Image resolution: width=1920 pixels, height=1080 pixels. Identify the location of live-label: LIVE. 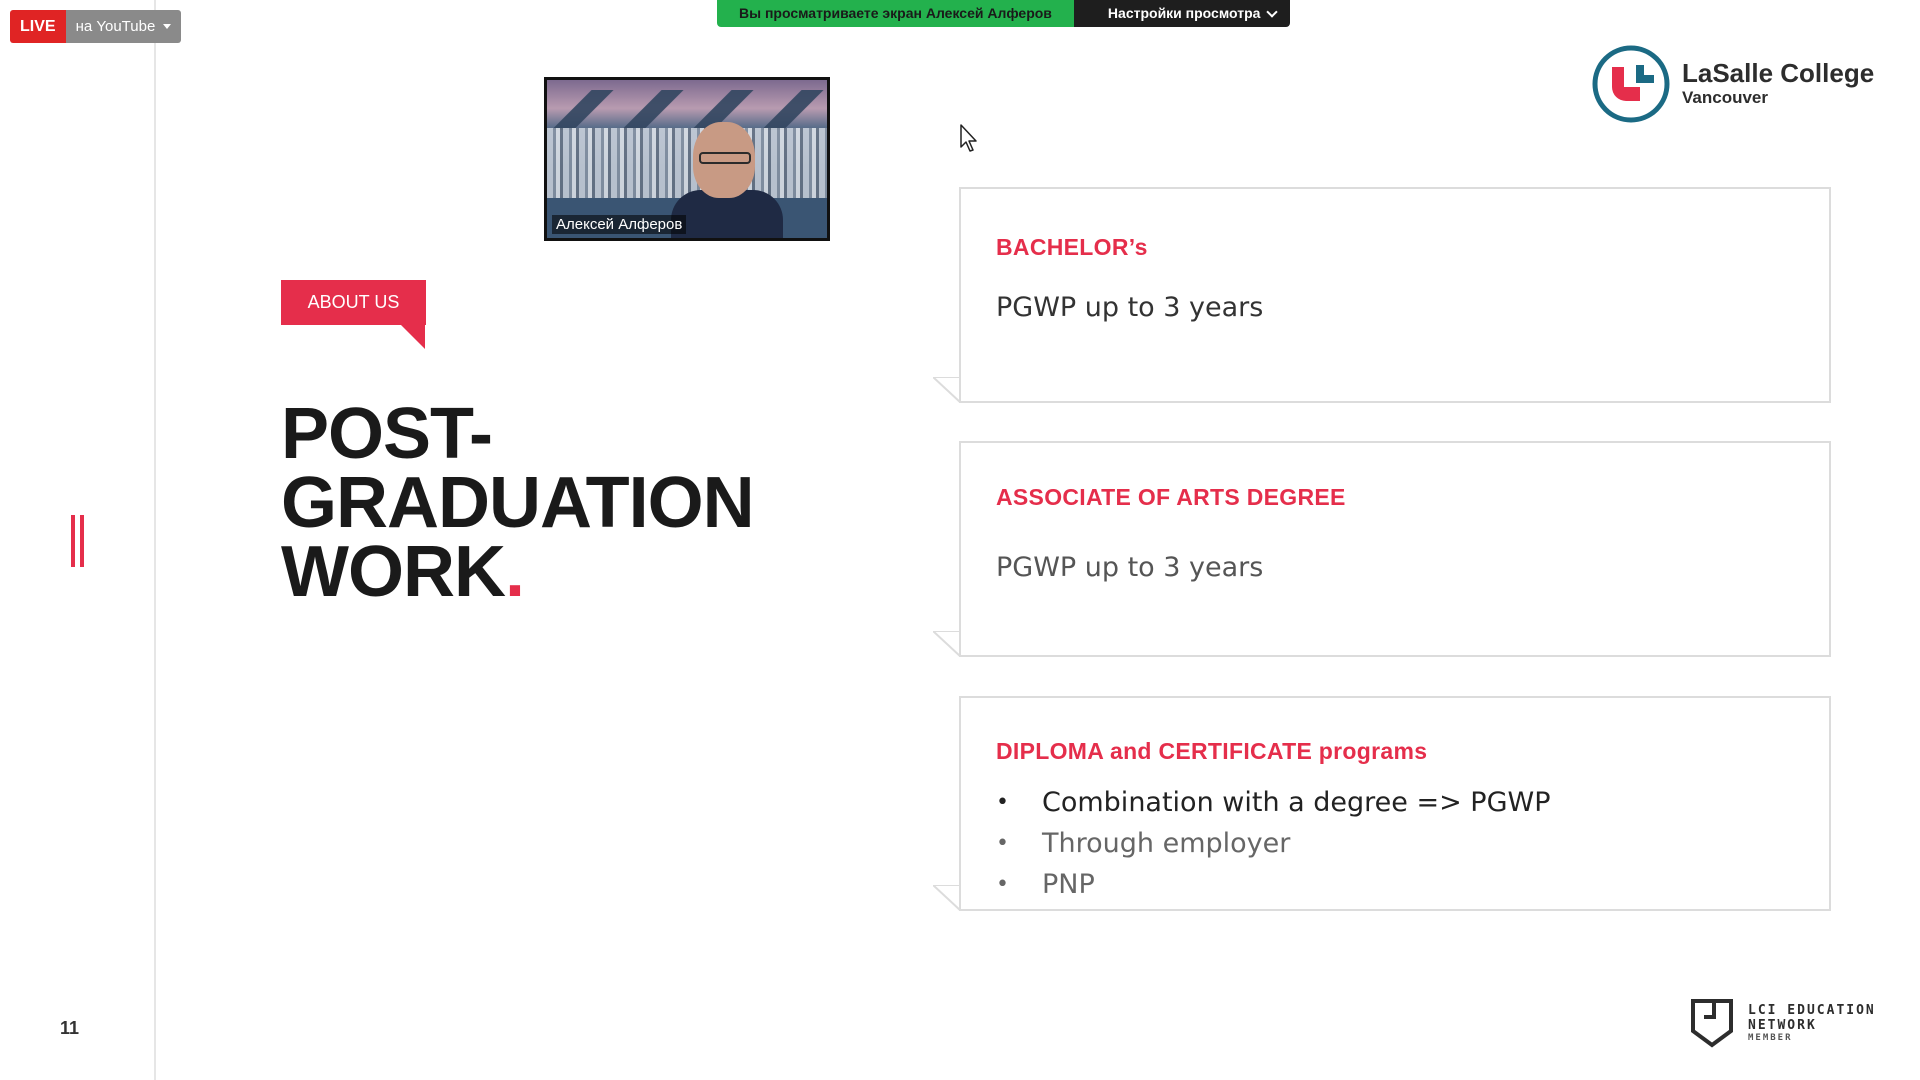
(38, 26).